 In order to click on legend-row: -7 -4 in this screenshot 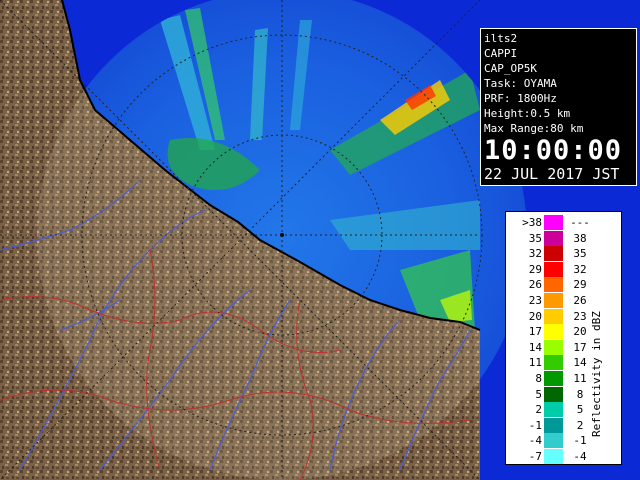, I will do `click(551, 457)`.